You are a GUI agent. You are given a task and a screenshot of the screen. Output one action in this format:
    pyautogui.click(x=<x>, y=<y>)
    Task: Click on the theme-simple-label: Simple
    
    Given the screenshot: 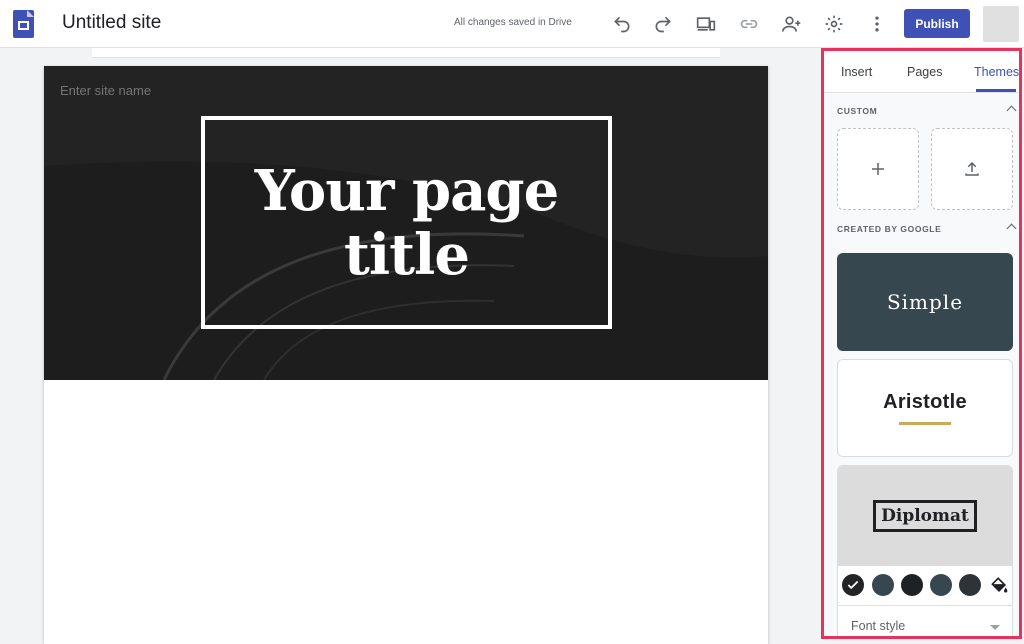 What is the action you would take?
    pyautogui.click(x=925, y=302)
    